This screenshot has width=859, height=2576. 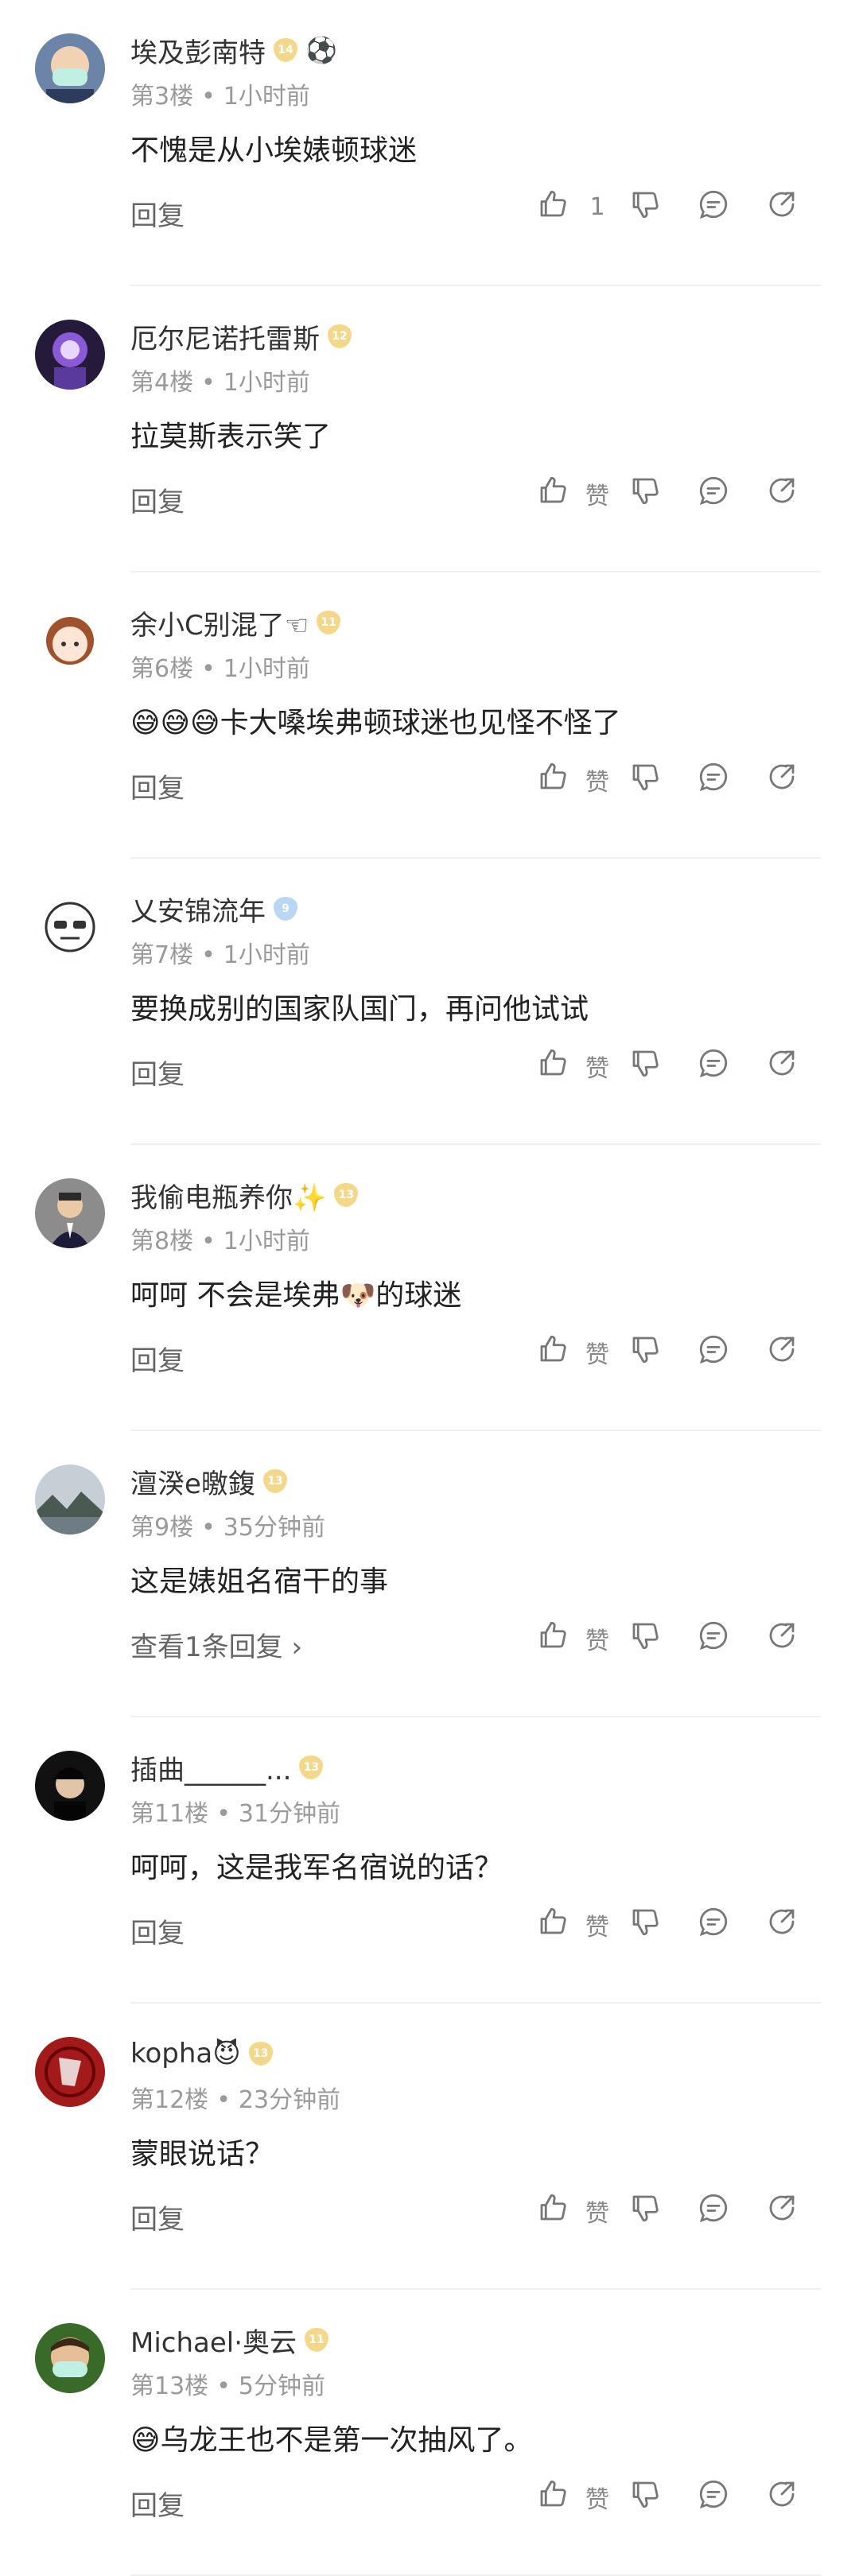 I want to click on username: Michael·奥云, so click(x=214, y=2340).